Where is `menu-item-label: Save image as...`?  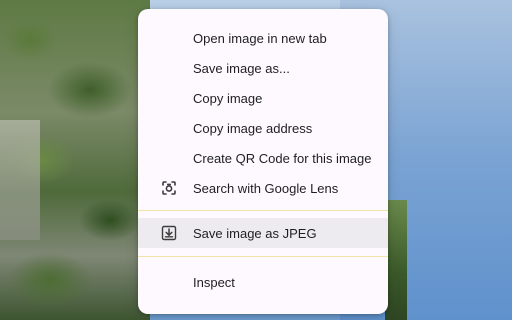
menu-item-label: Save image as... is located at coordinates (241, 68).